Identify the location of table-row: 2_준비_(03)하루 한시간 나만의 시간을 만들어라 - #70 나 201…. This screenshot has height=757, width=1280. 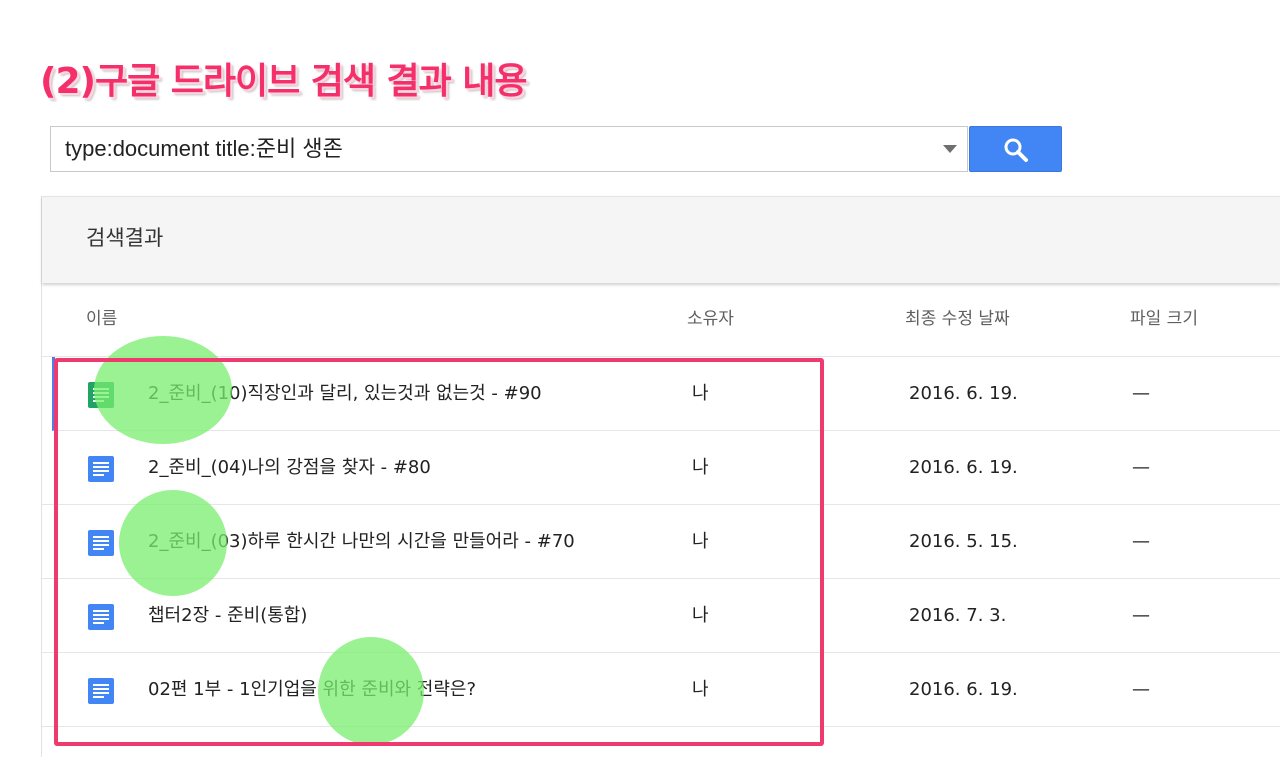
(661, 542).